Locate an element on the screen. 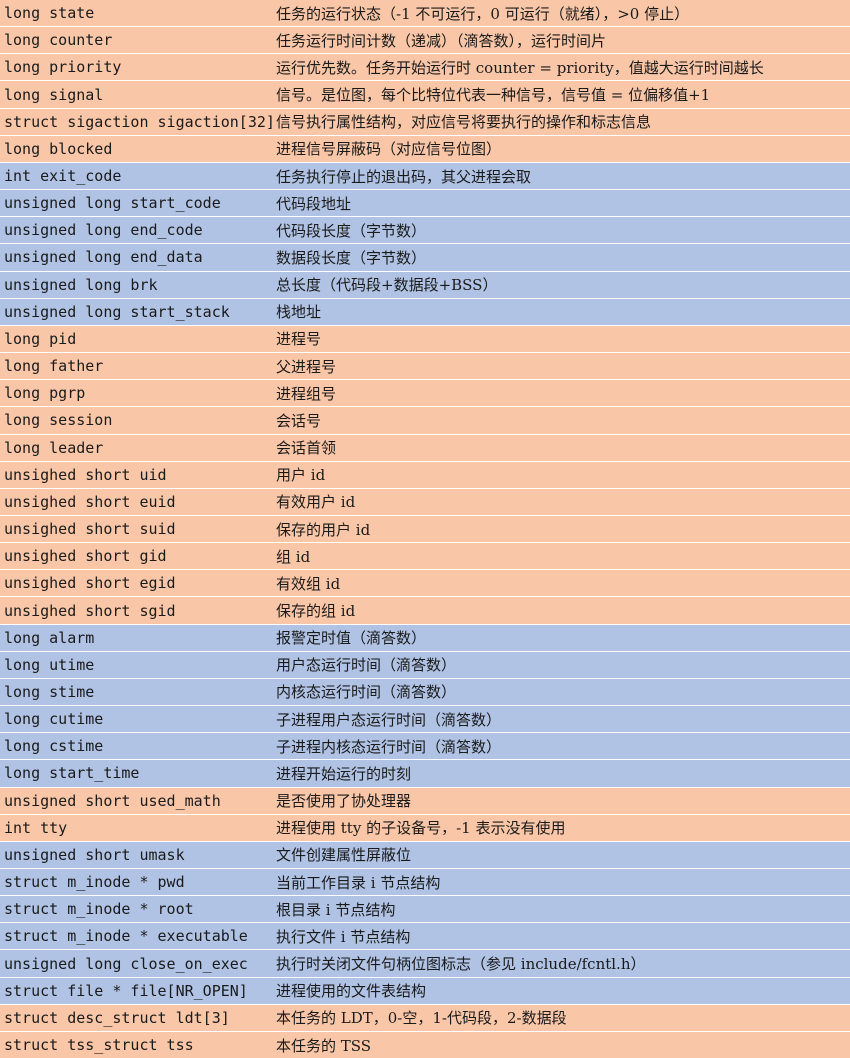  field-declaration: long cstime is located at coordinates (54, 746).